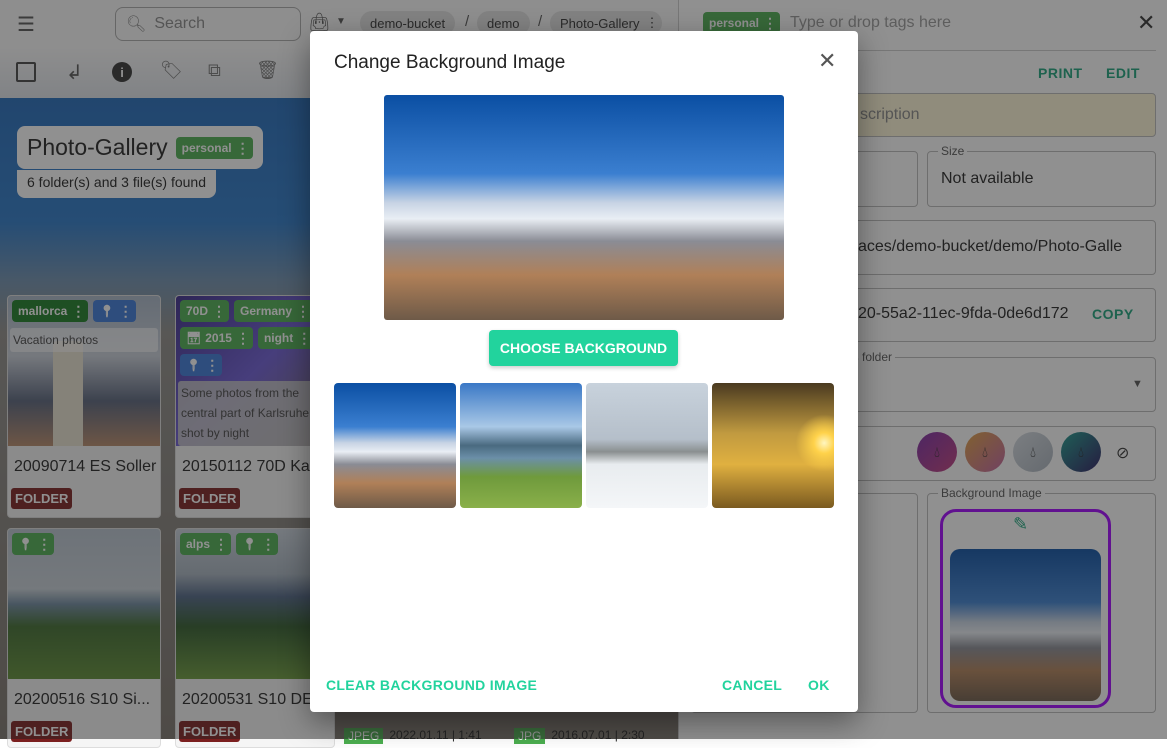 The height and width of the screenshot is (748, 1167). Describe the element at coordinates (431, 685) in the screenshot. I see `clear-background-button: CLEAR BACKGROUND IMAGE` at that location.